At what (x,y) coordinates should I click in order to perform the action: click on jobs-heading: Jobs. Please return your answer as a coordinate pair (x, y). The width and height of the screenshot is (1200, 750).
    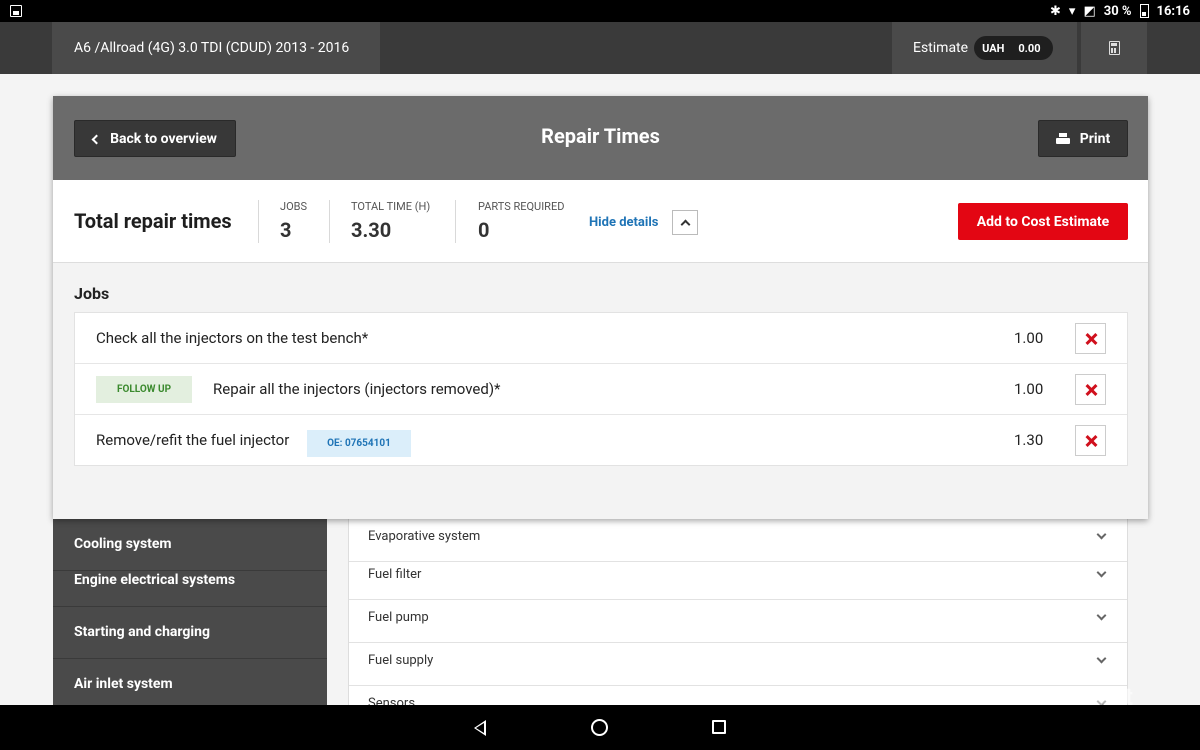
    Looking at the image, I should click on (92, 293).